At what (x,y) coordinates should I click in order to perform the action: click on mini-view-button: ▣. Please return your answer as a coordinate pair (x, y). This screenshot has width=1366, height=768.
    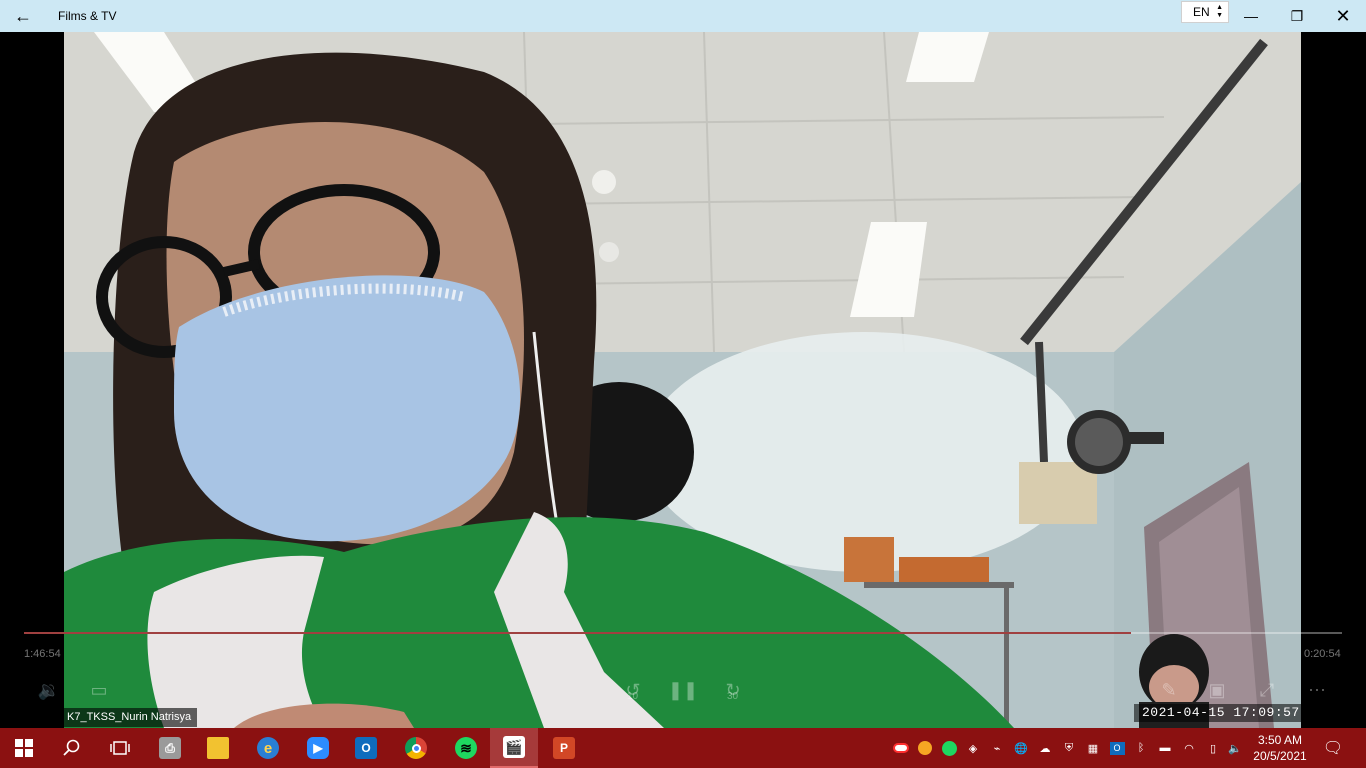
    Looking at the image, I should click on (1217, 690).